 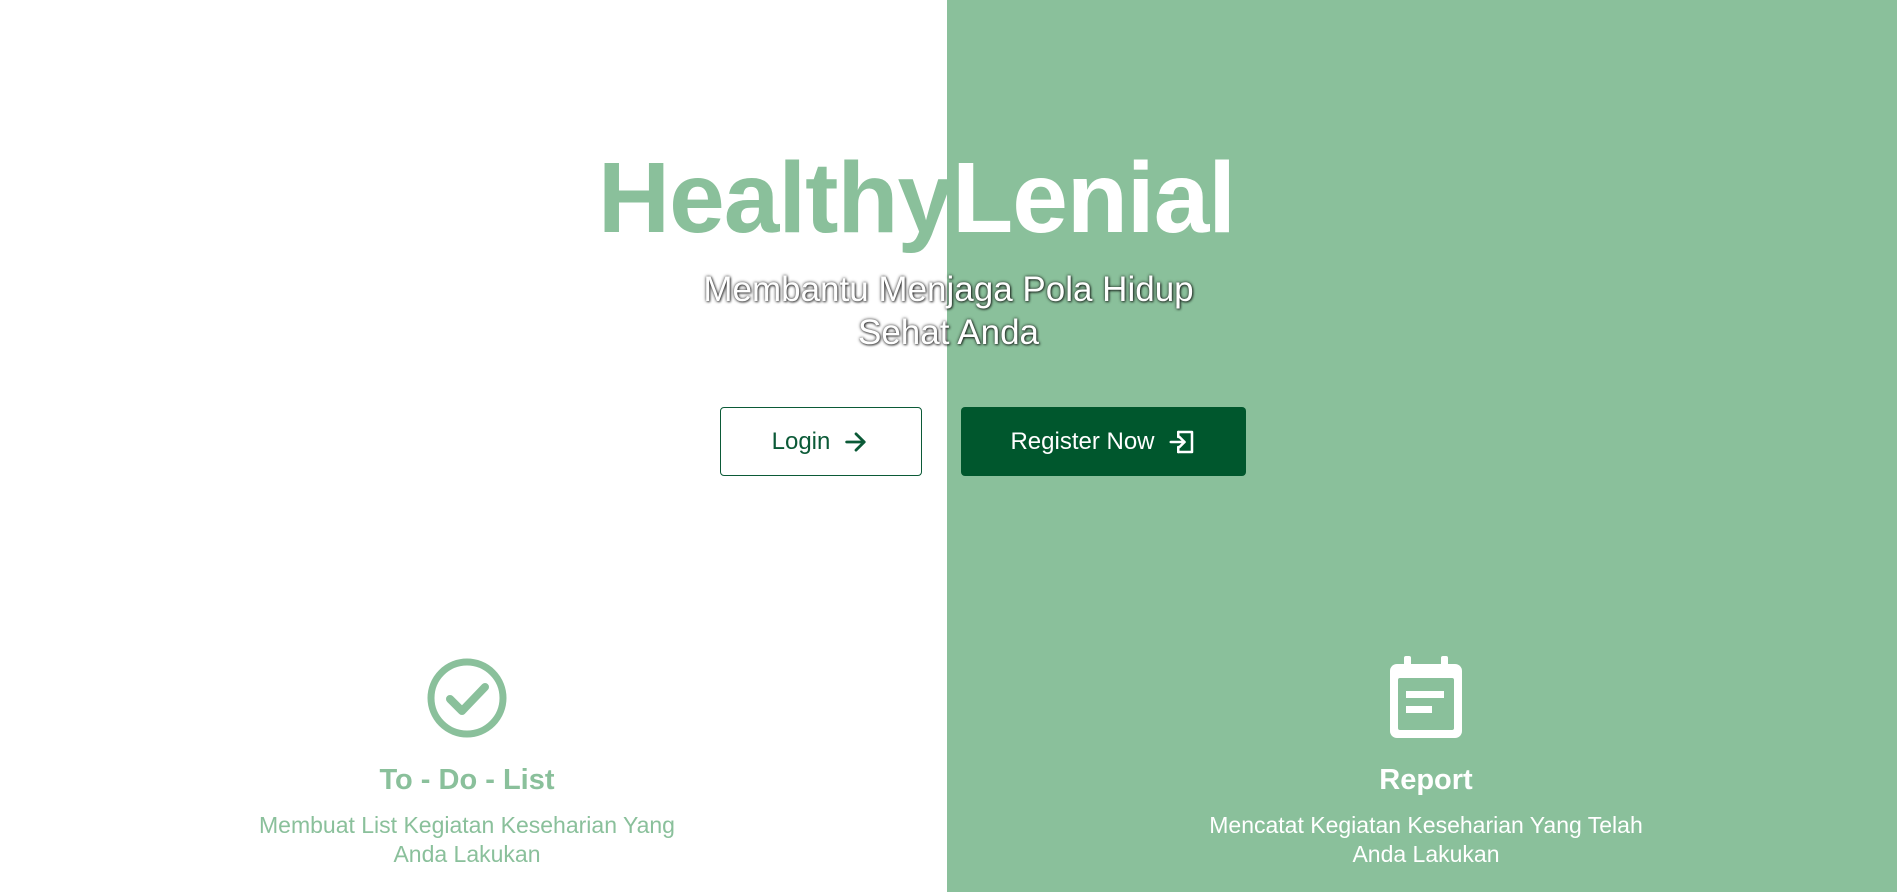 I want to click on check-circle-icon, so click(x=467, y=698).